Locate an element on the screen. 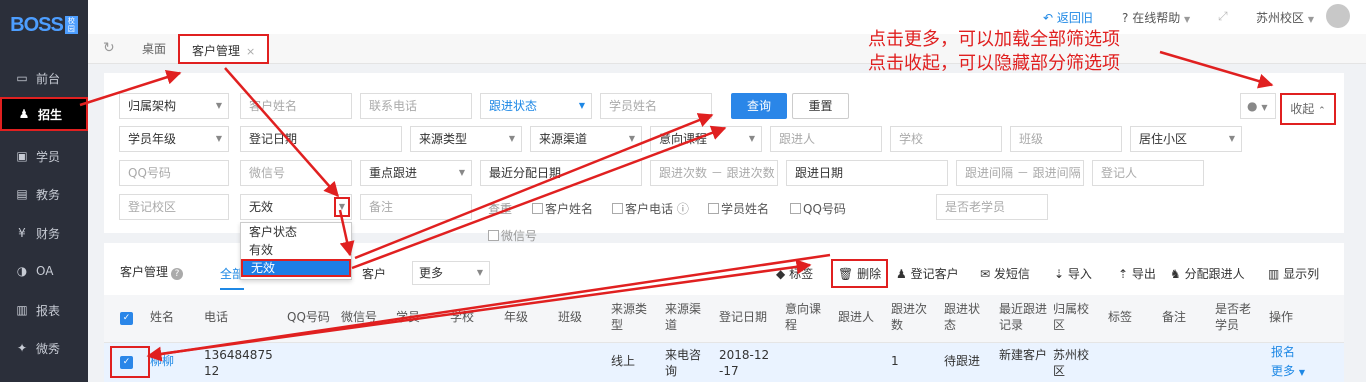 This screenshot has height=382, width=1366. follower-input: 跟进人 is located at coordinates (826, 139).